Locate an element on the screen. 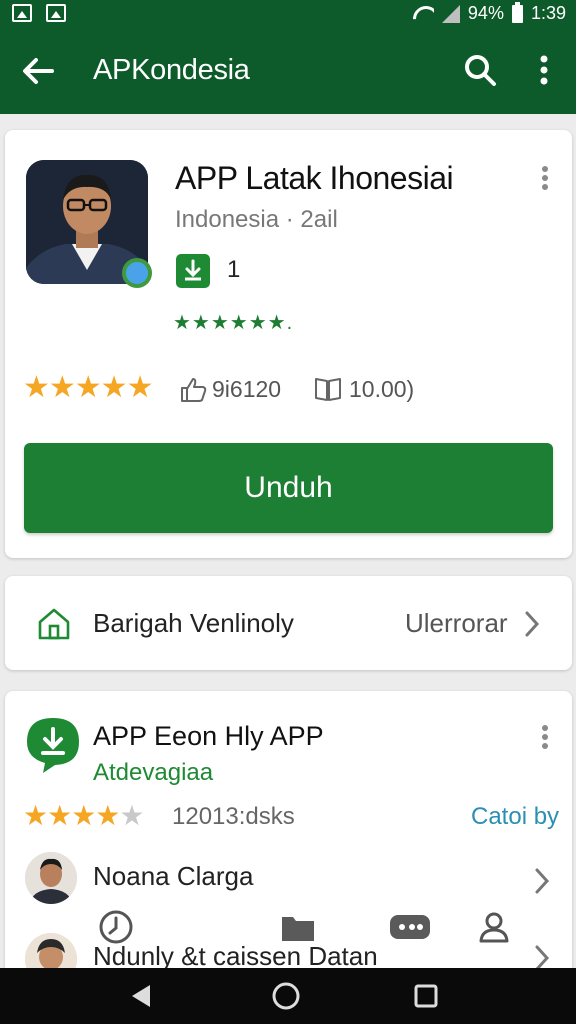  rating-stars: ★★★★★ is located at coordinates (88, 387).